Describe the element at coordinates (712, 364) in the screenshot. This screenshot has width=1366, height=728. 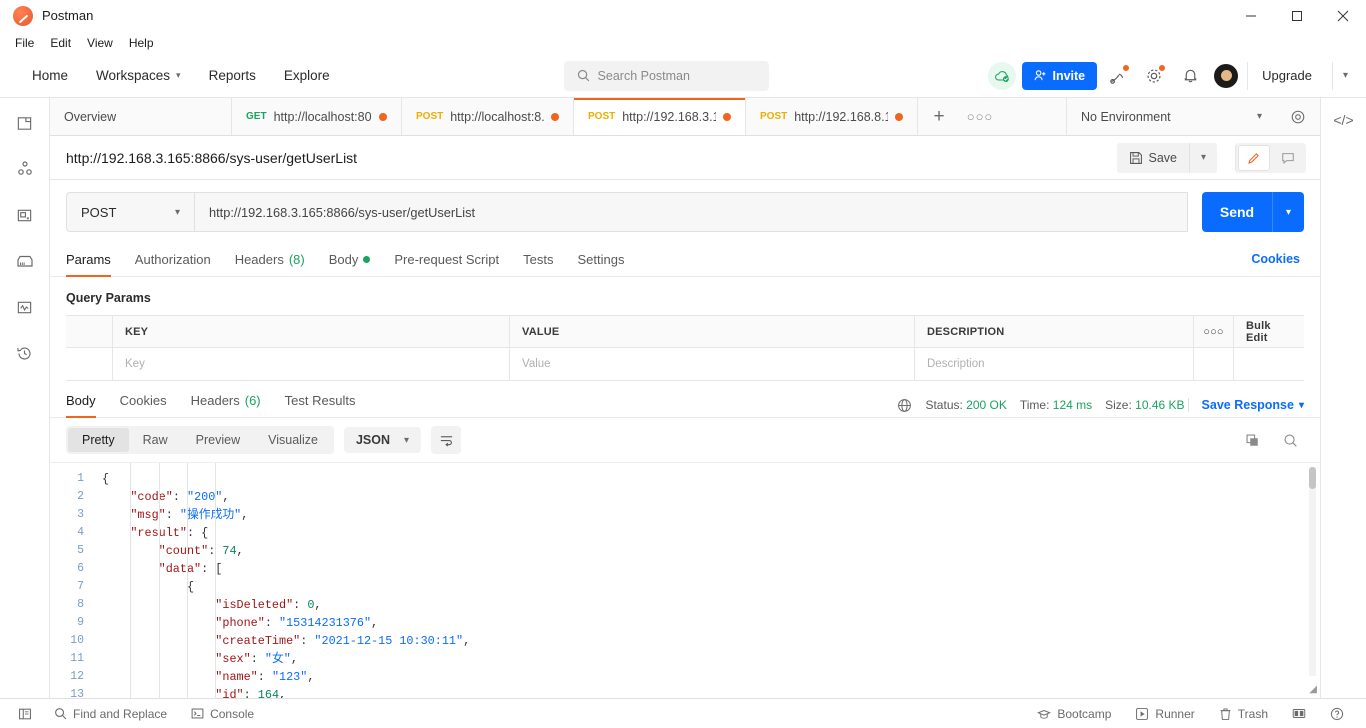
I see `value-input: Value` at that location.